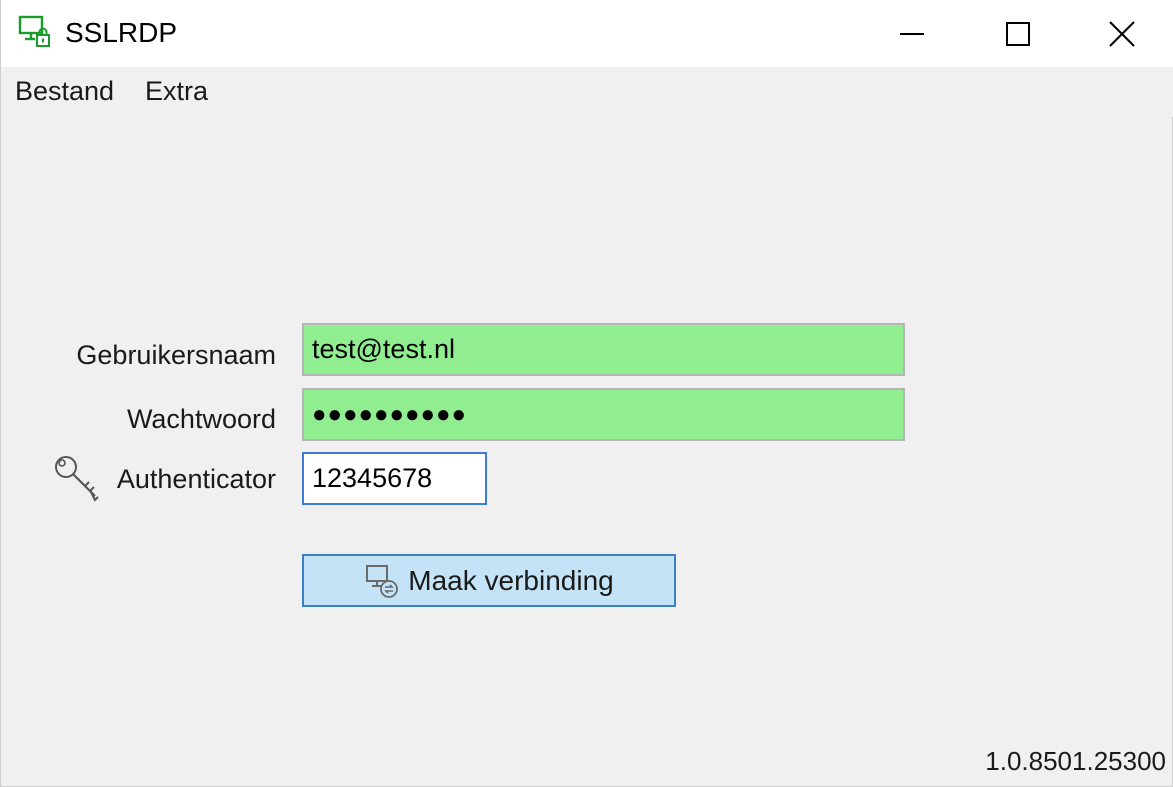 This screenshot has width=1173, height=787. I want to click on title-bar: SSLRDP, so click(587, 33).